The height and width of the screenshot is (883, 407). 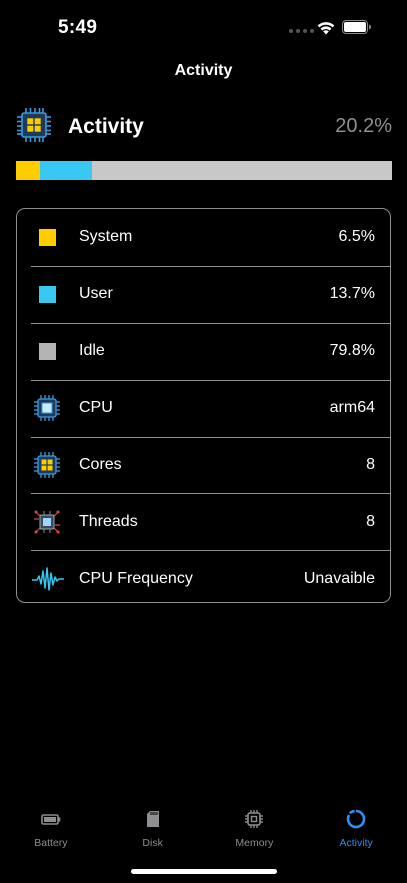 What do you see at coordinates (47, 522) in the screenshot?
I see `threads-chip-icon` at bounding box center [47, 522].